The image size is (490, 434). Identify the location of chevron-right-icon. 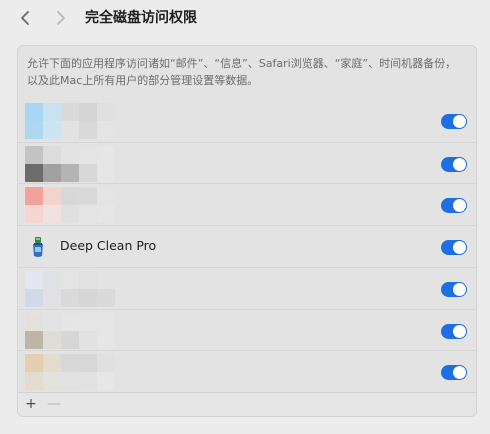
(61, 18).